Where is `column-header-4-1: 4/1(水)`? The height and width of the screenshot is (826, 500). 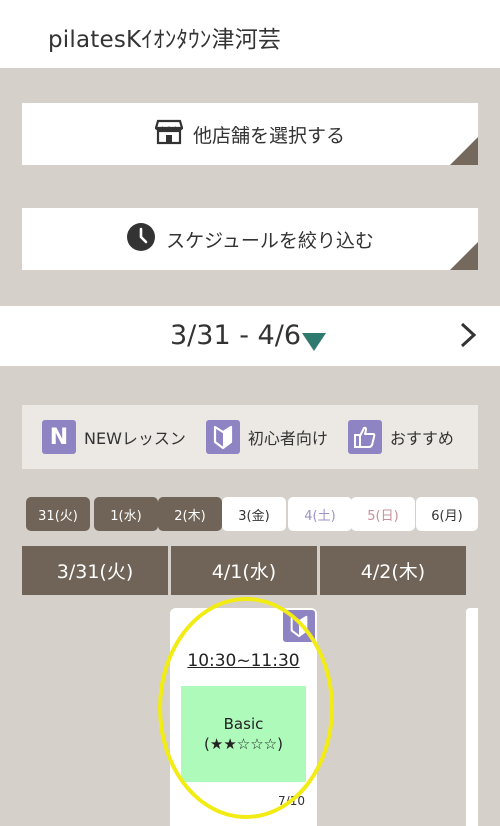
column-header-4-1: 4/1(水) is located at coordinates (244, 570).